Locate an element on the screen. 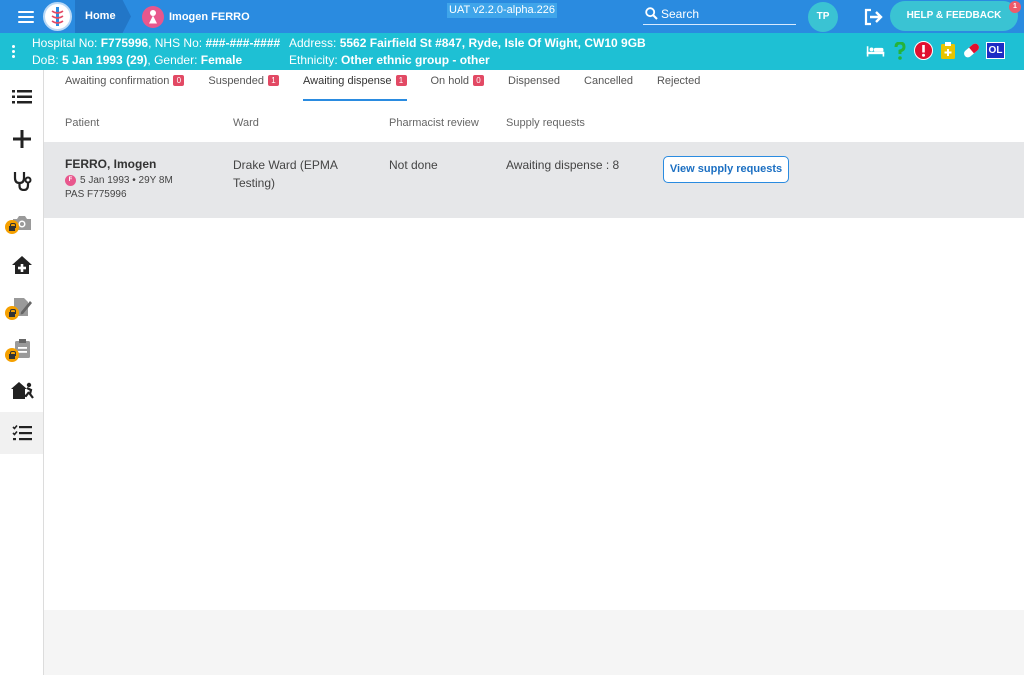  patient-pas-number: PAS F775996 is located at coordinates (96, 194).